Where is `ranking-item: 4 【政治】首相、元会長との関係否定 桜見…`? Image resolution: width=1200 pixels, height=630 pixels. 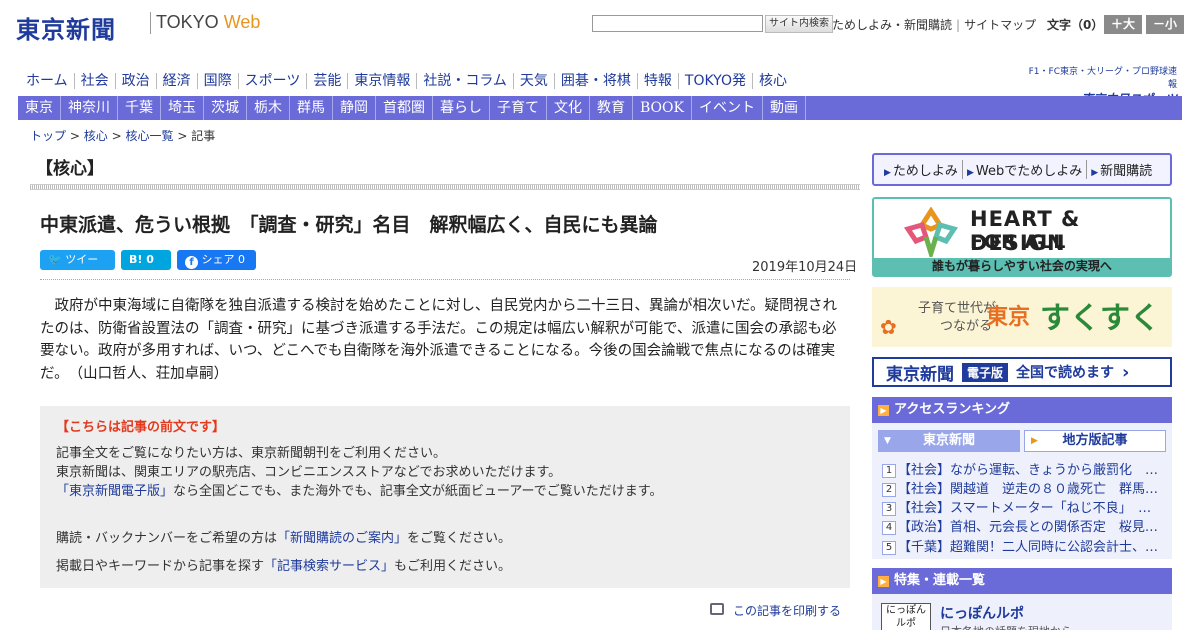 ranking-item: 4 【政治】首相、元会長との関係否定 桜見… is located at coordinates (1021, 525).